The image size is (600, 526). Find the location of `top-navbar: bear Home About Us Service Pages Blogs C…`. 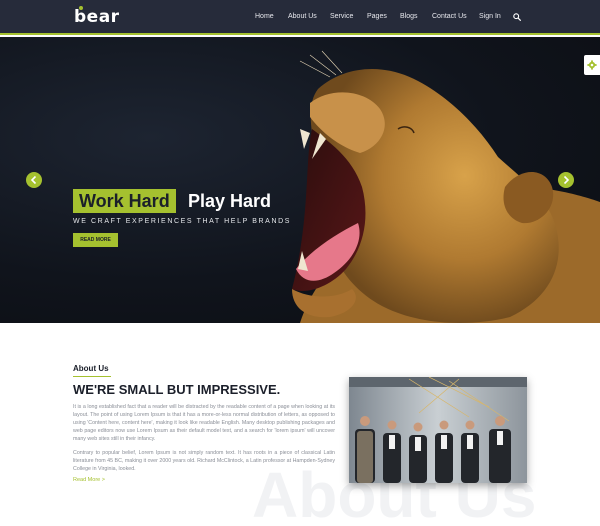

top-navbar: bear Home About Us Service Pages Blogs C… is located at coordinates (300, 17).